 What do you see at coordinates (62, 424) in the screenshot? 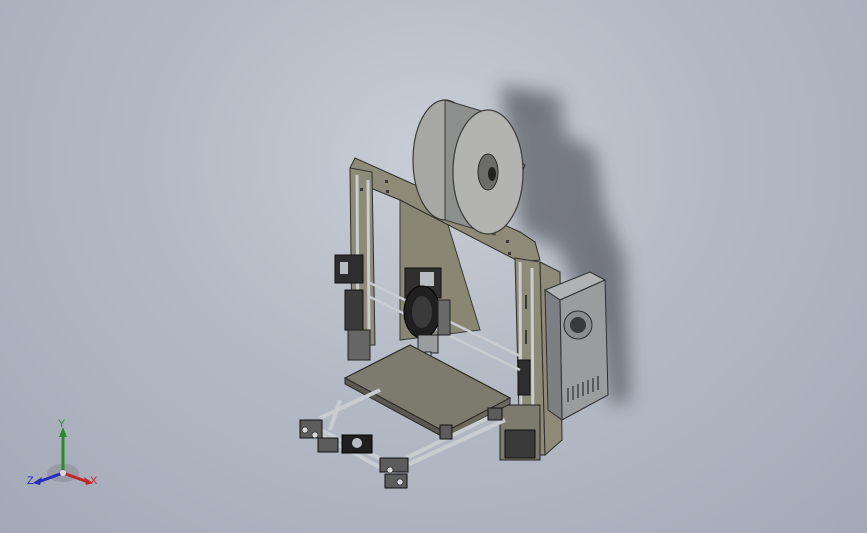
I see `triad-y-label: Y` at bounding box center [62, 424].